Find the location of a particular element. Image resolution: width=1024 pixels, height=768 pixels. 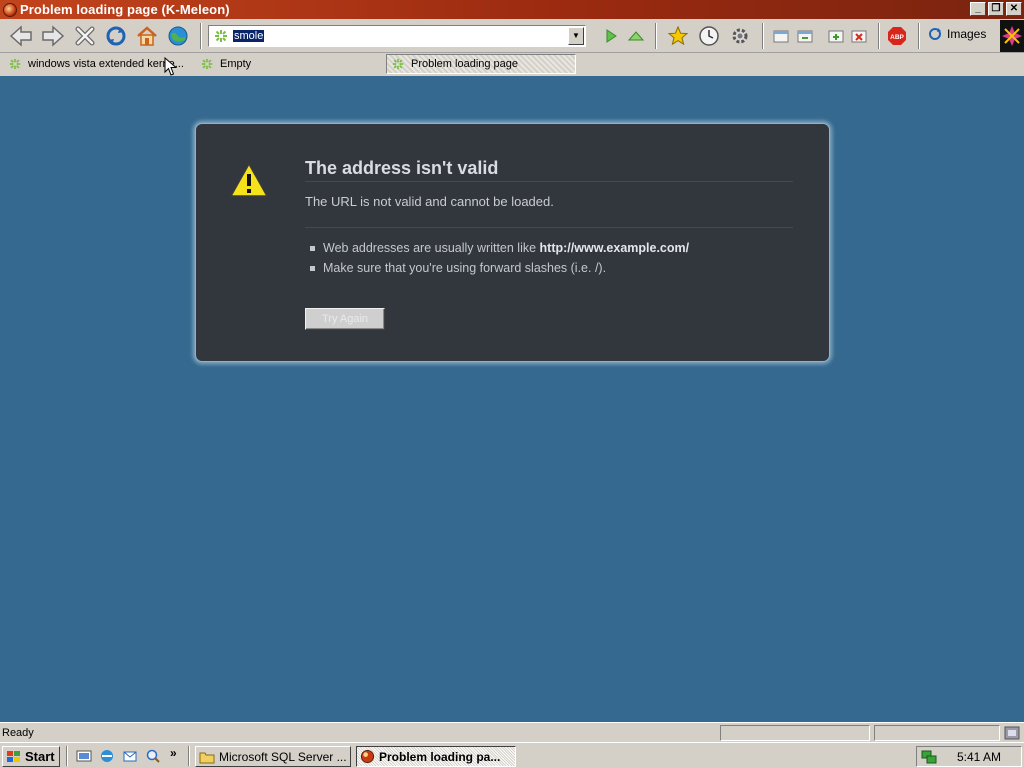

home-button is located at coordinates (147, 36).